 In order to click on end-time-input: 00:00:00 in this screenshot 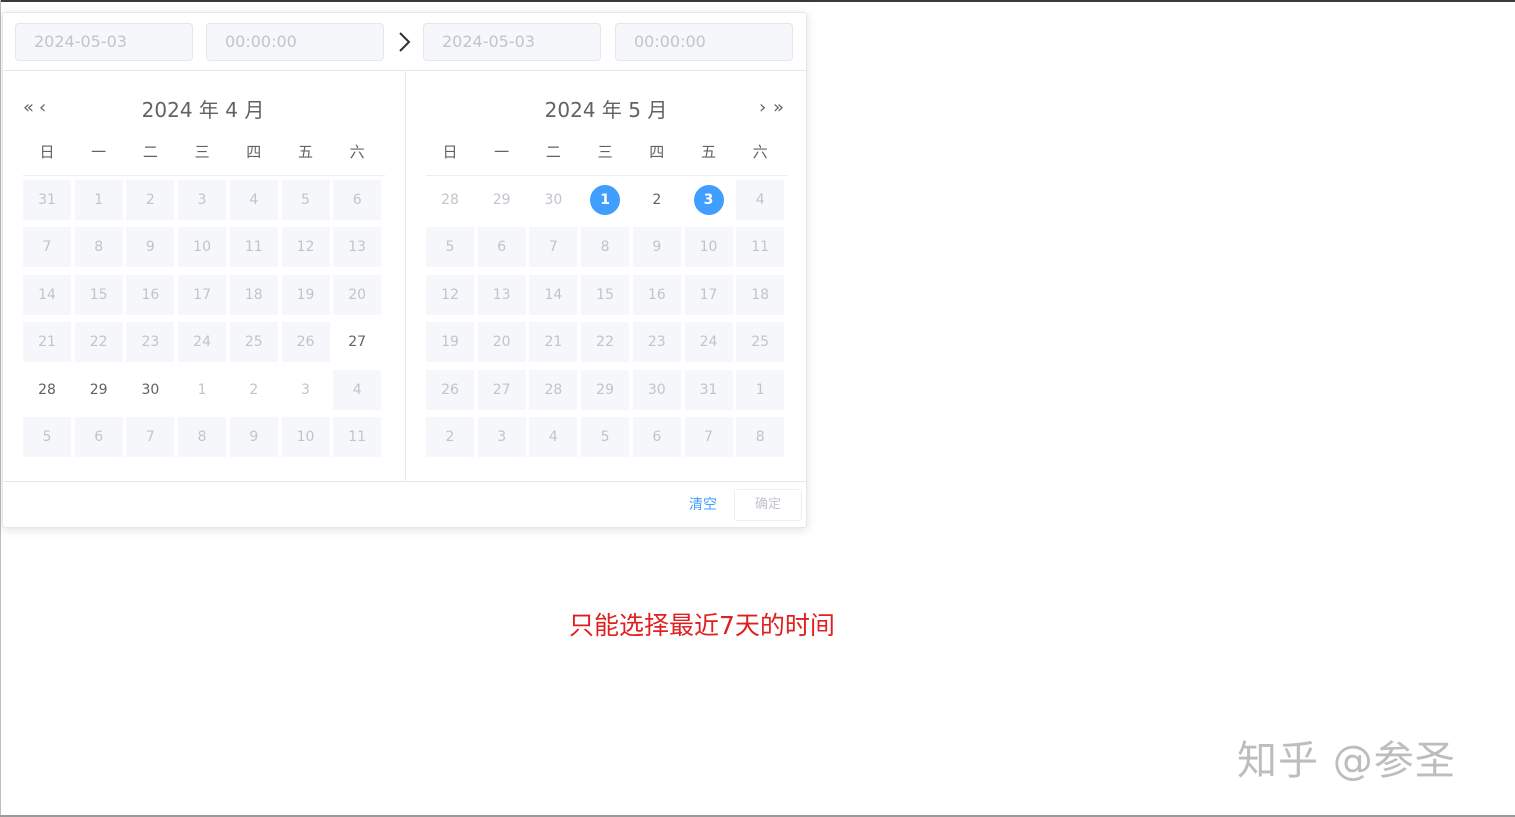, I will do `click(704, 42)`.